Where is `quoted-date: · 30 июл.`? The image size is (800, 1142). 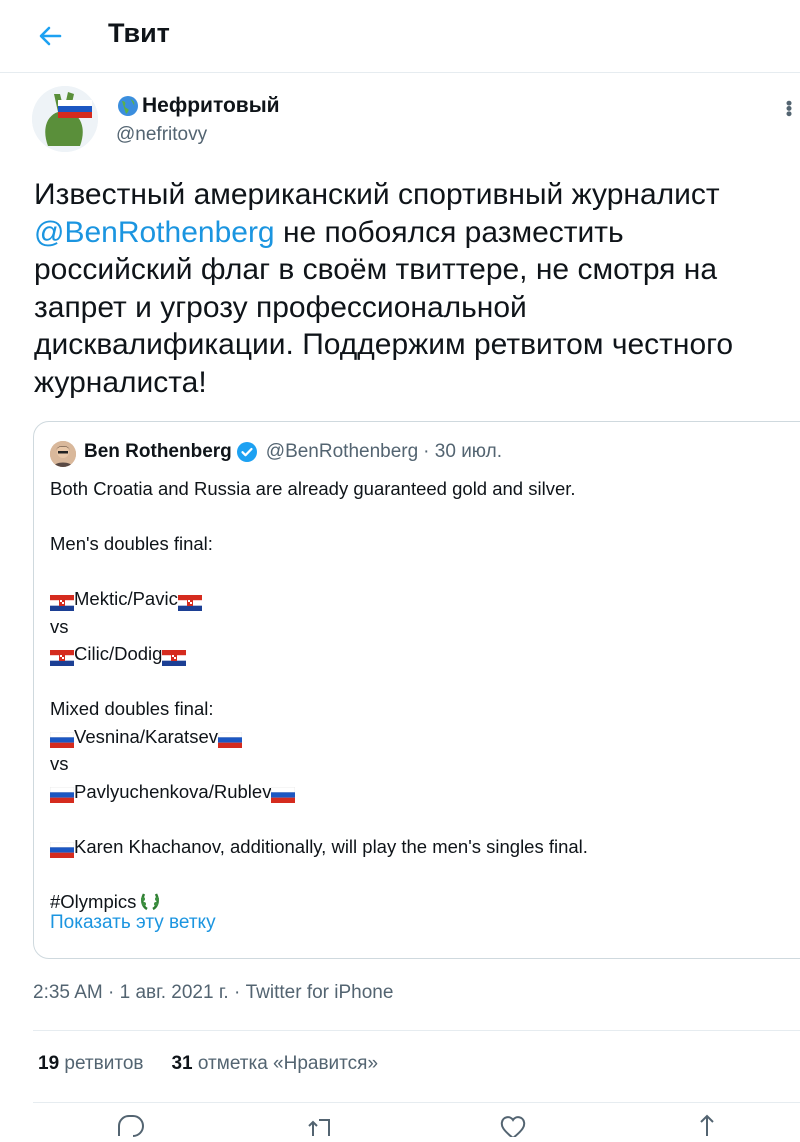
quoted-date: · 30 июл. is located at coordinates (463, 451).